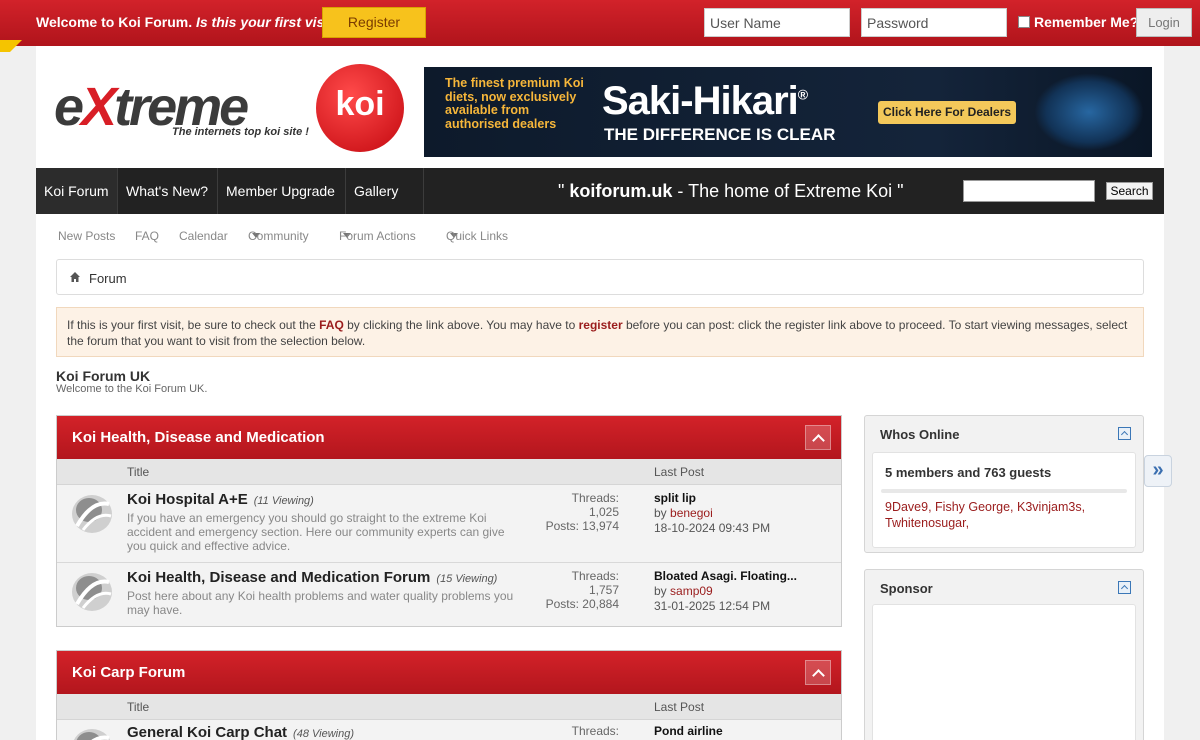 The width and height of the screenshot is (1200, 740). Describe the element at coordinates (331, 325) in the screenshot. I see `faq-link: FAQ` at that location.